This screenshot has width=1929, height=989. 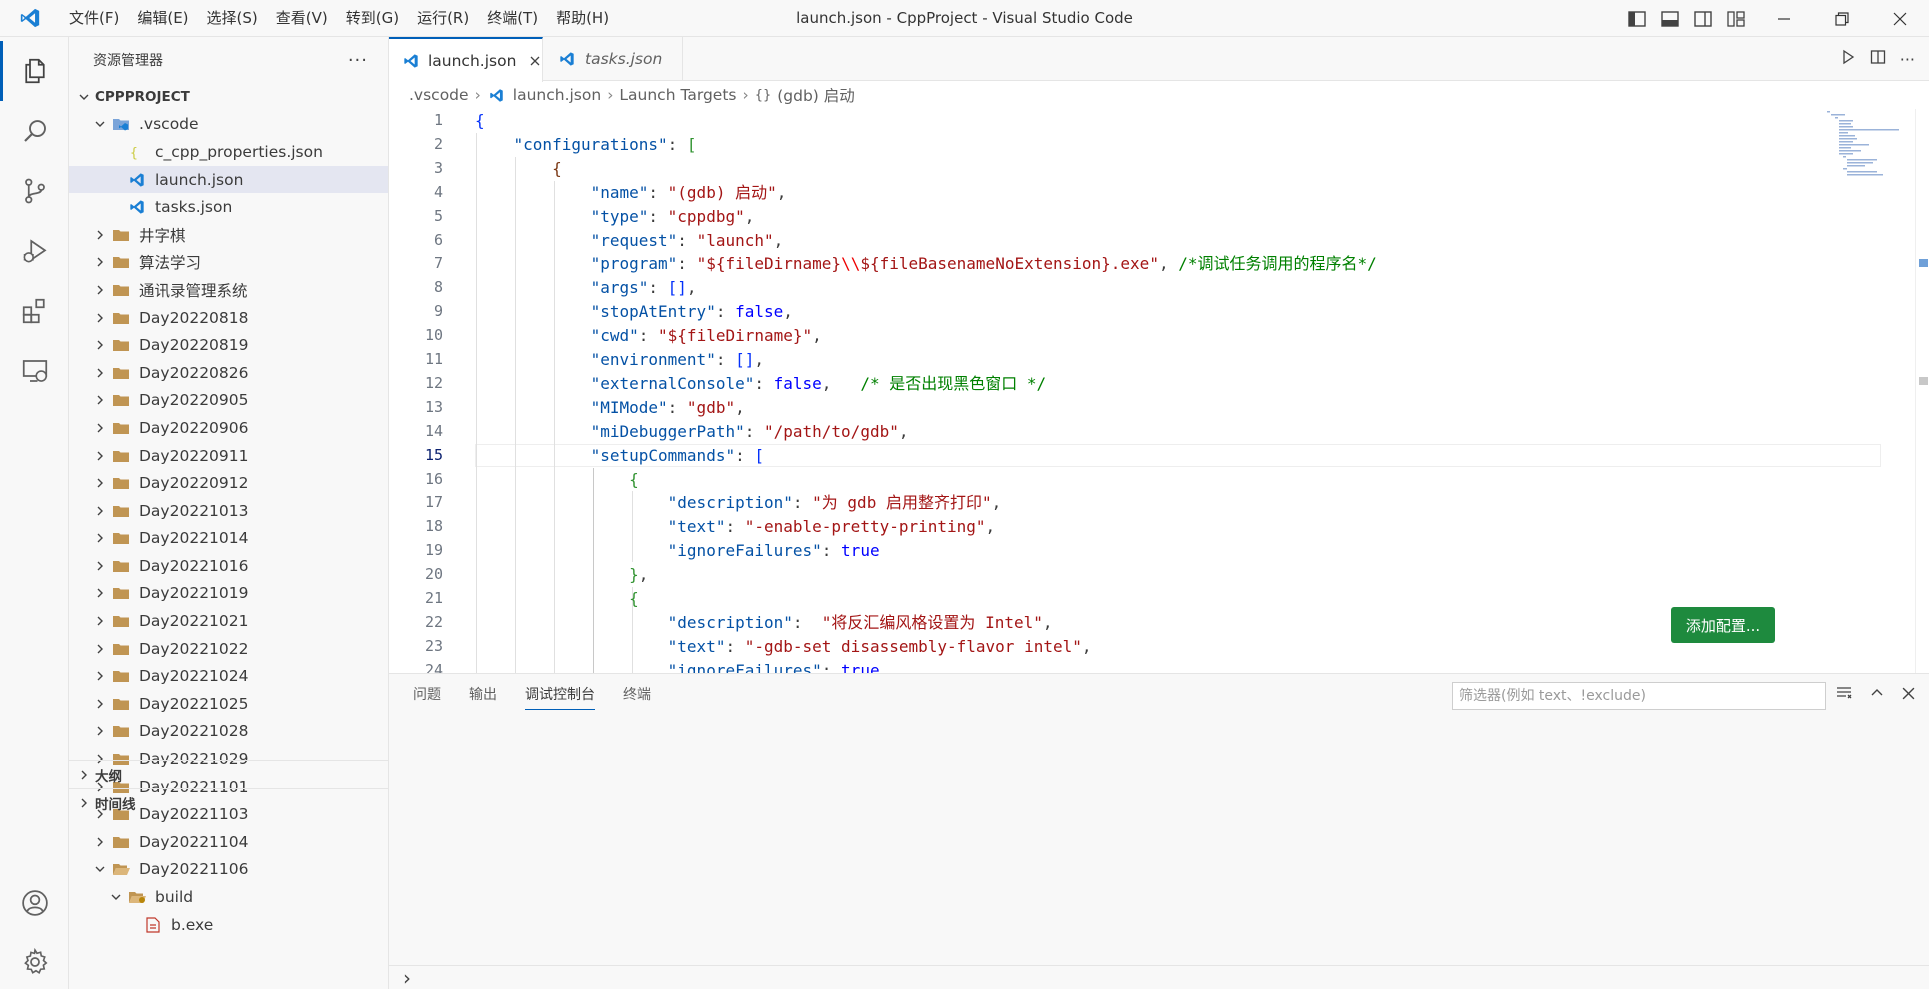 What do you see at coordinates (228, 870) in the screenshot?
I see `tree-item: Day20221106` at bounding box center [228, 870].